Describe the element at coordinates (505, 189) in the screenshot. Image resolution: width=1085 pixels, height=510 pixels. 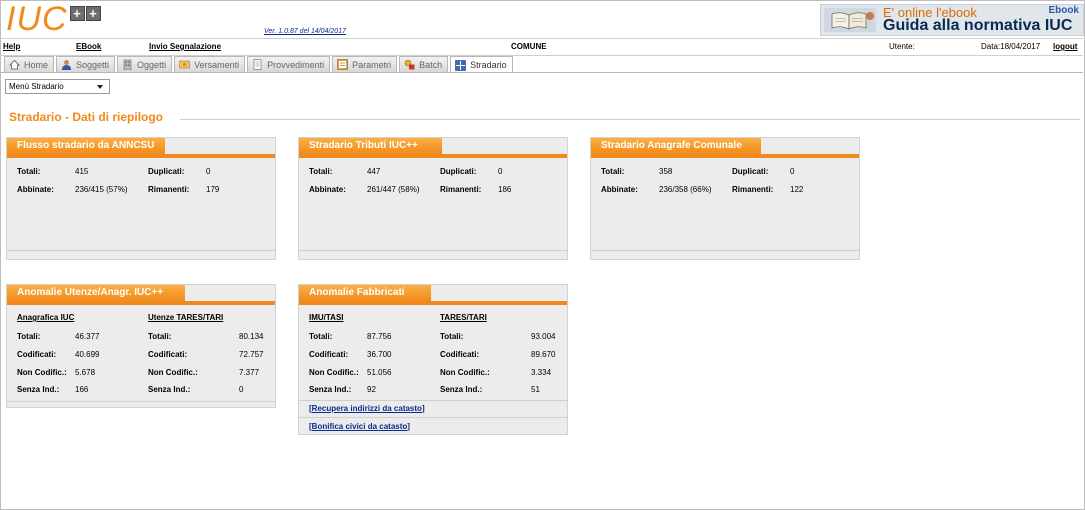
I see `rimanenti-value: 186` at that location.